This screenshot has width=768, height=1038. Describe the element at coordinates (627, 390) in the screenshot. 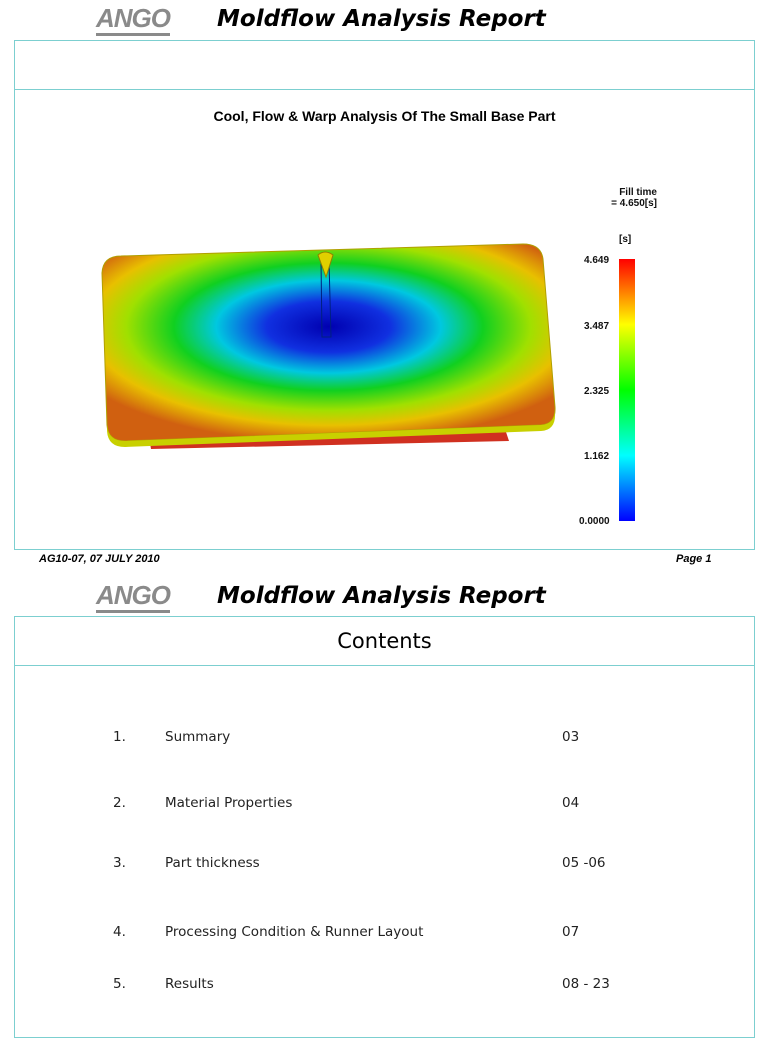

I see `legend-color-bar` at that location.